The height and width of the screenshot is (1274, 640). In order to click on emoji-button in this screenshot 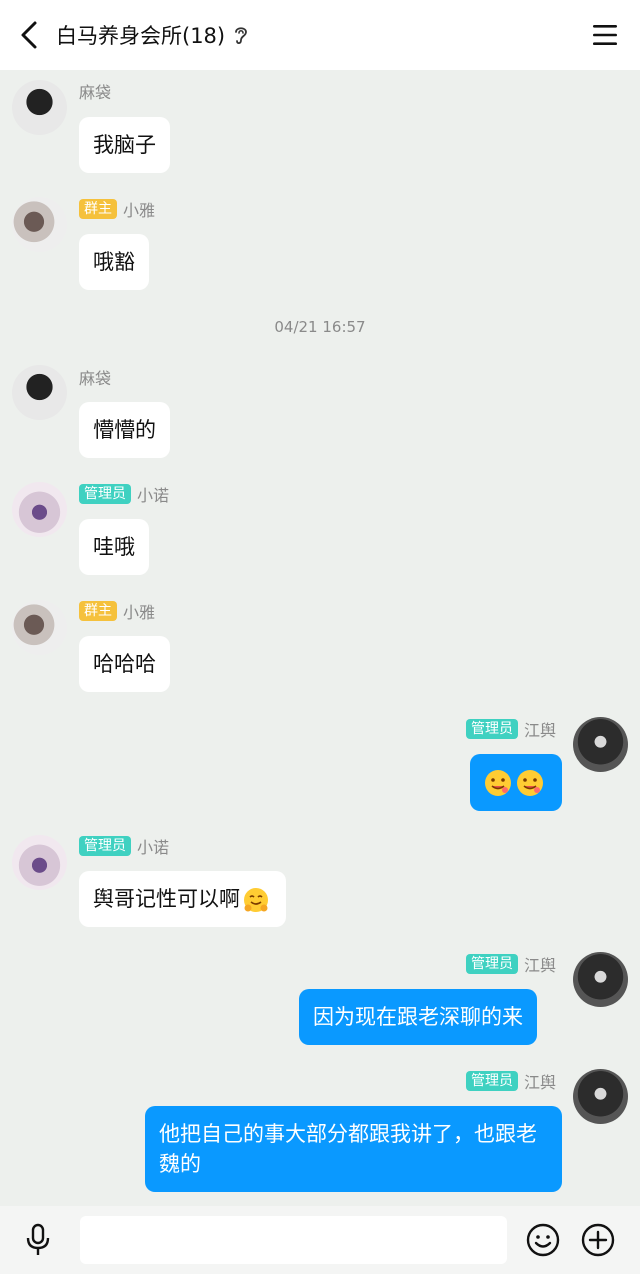, I will do `click(543, 1240)`.